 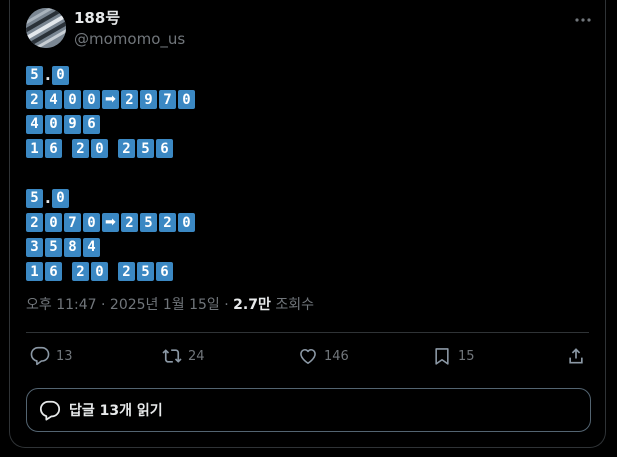 What do you see at coordinates (40, 356) in the screenshot?
I see `reply-icon` at bounding box center [40, 356].